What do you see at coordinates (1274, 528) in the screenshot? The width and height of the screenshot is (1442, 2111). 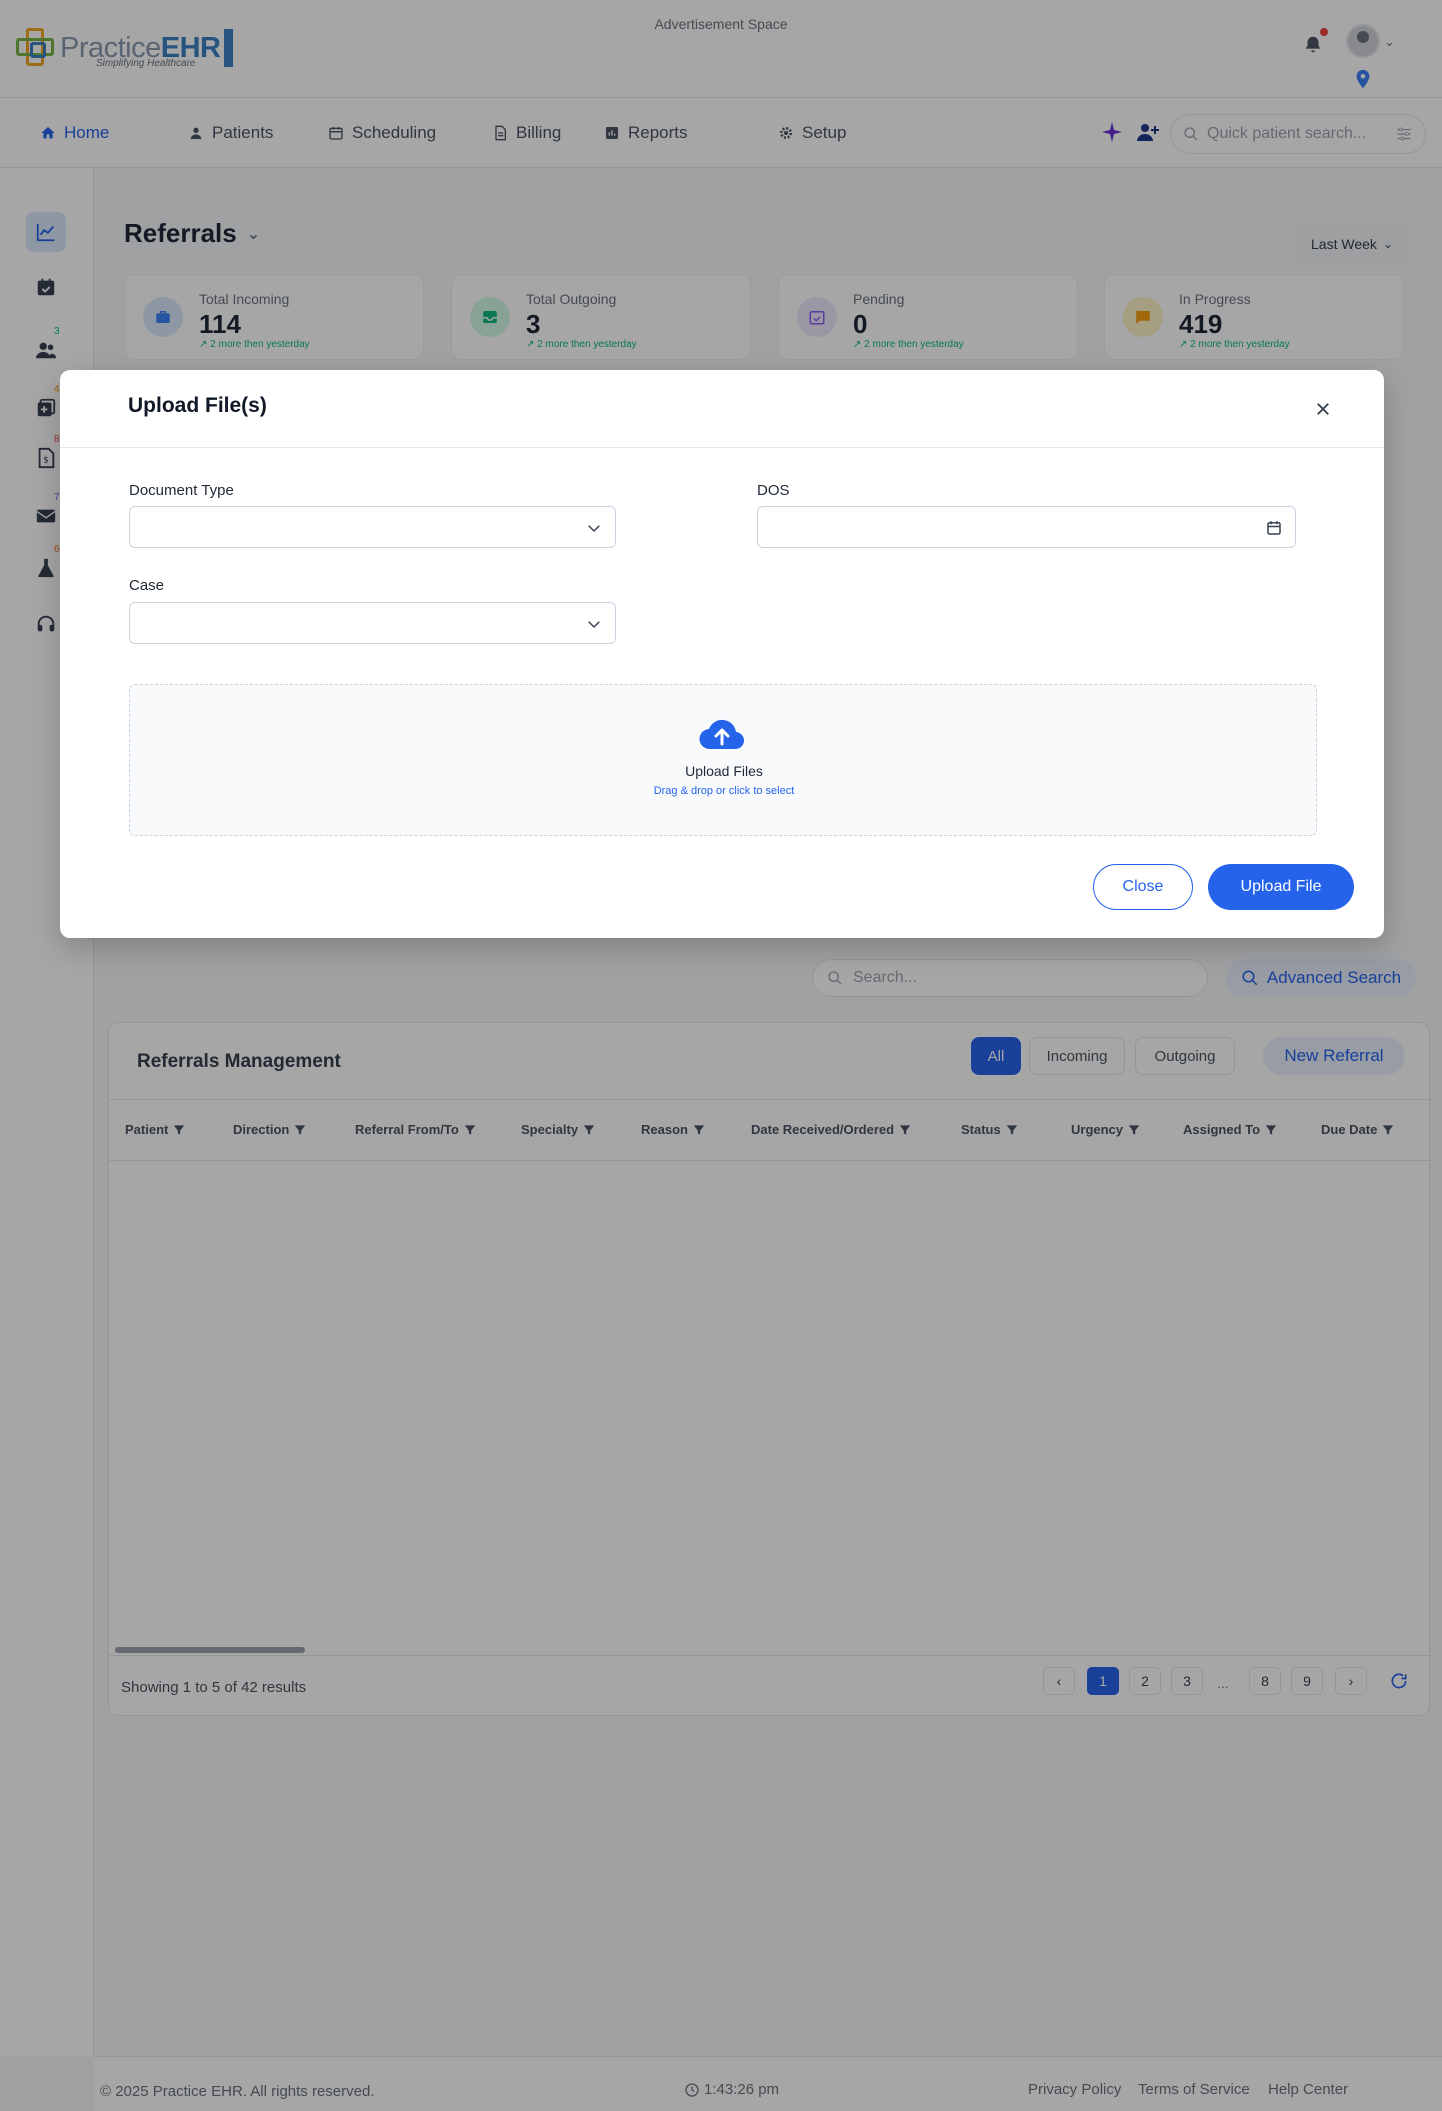 I see `calendar-icon` at bounding box center [1274, 528].